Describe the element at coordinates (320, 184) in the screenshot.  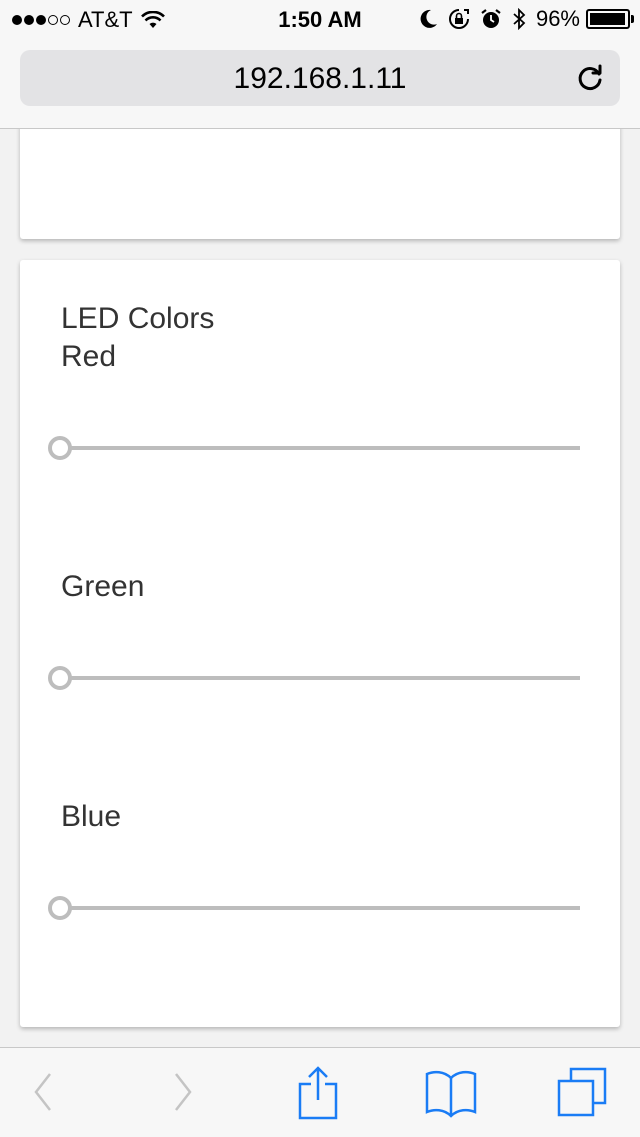
I see `previous-card` at that location.